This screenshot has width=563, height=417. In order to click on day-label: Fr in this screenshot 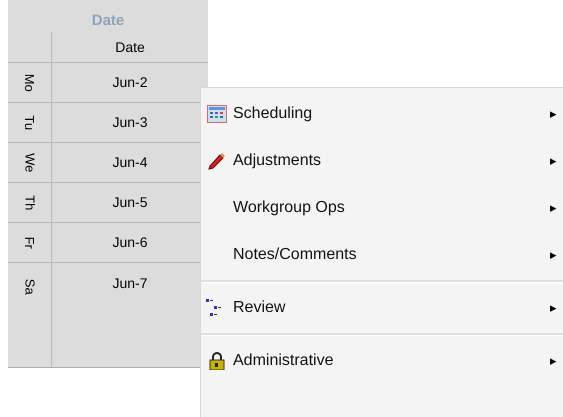, I will do `click(29, 242)`.